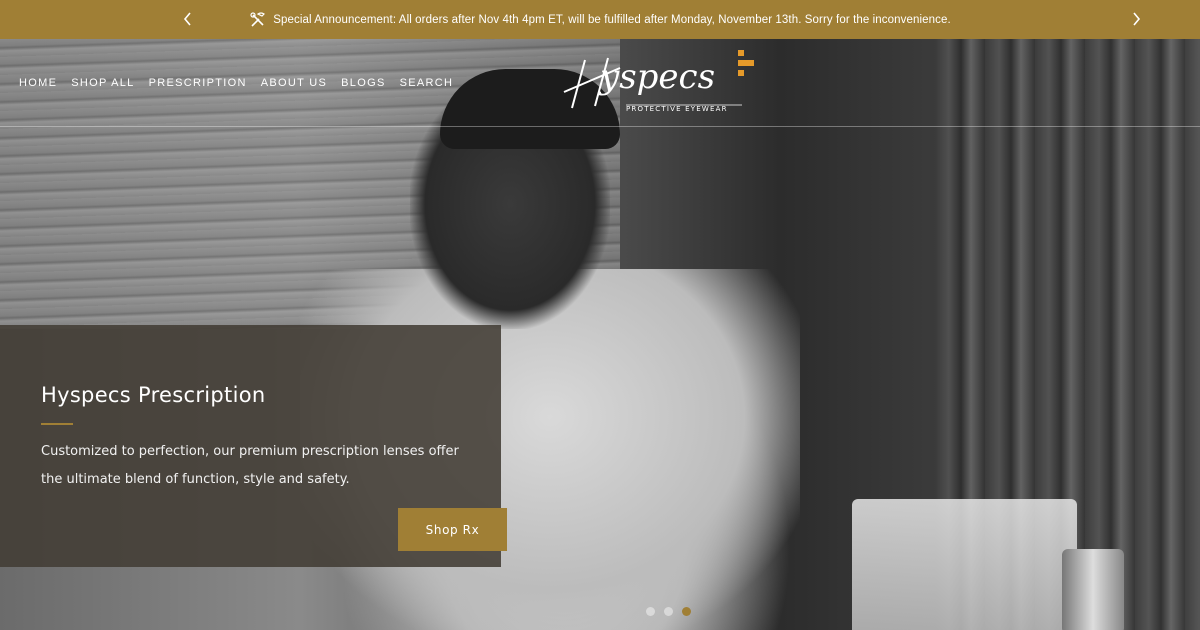  I want to click on nav-item-shop-all: SHOP ALL, so click(102, 83).